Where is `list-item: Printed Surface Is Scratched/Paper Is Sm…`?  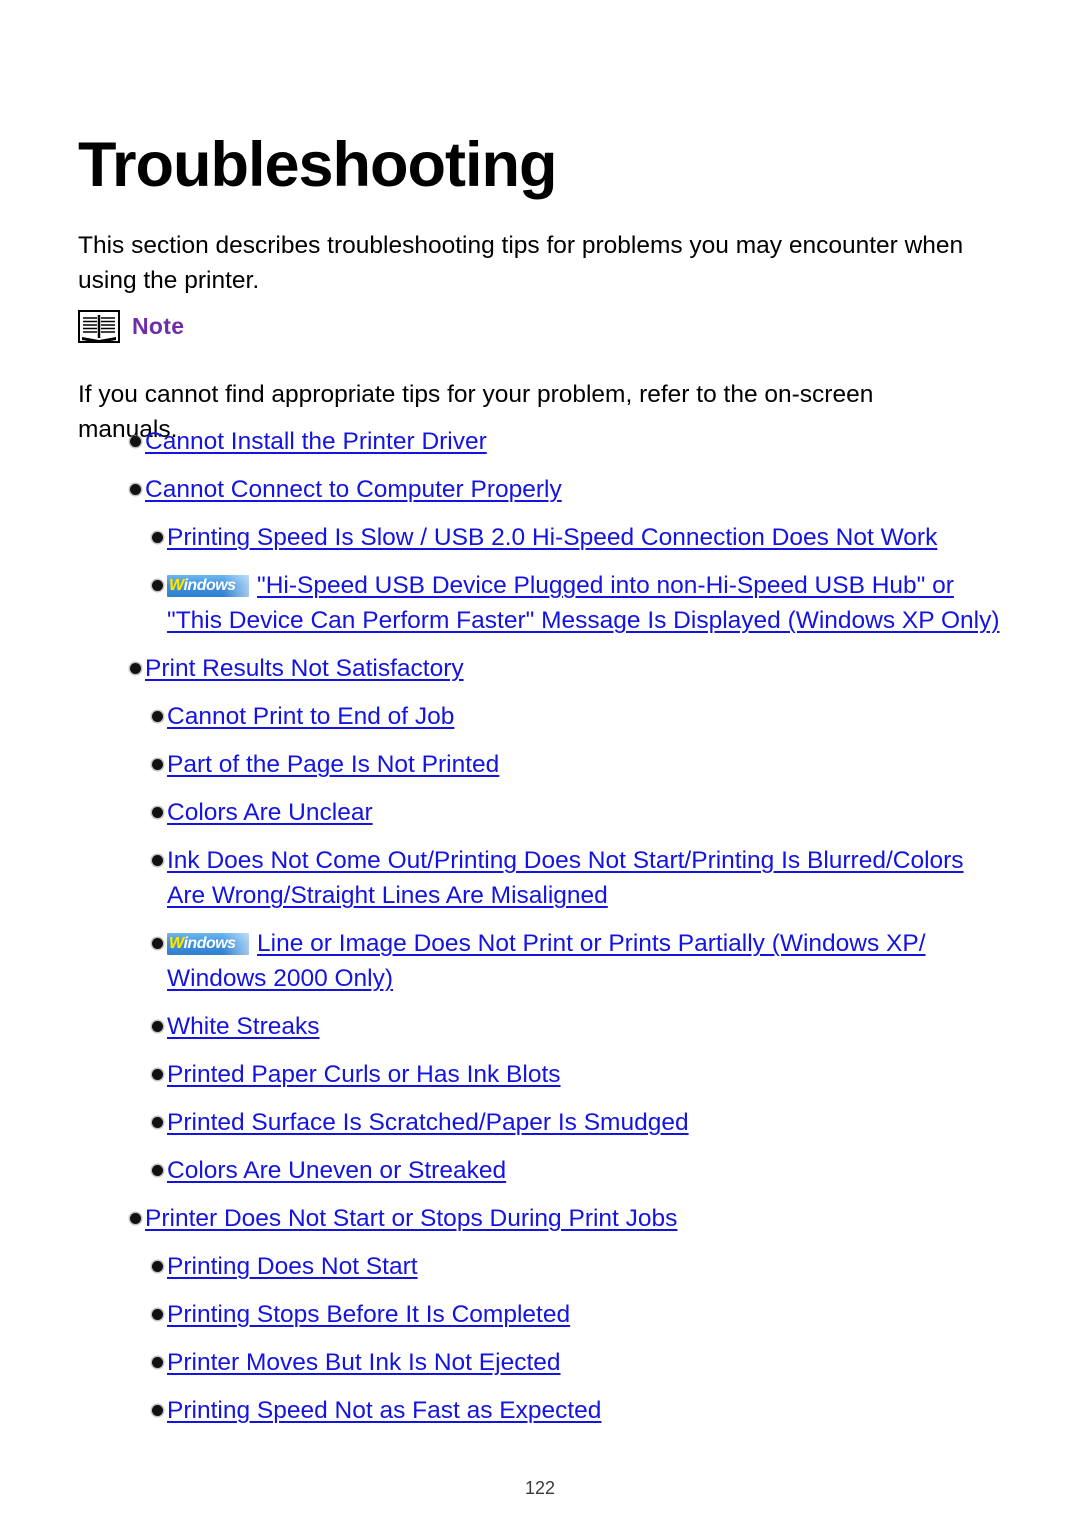 list-item: Printed Surface Is Scratched/Paper Is Sm… is located at coordinates (540, 1122).